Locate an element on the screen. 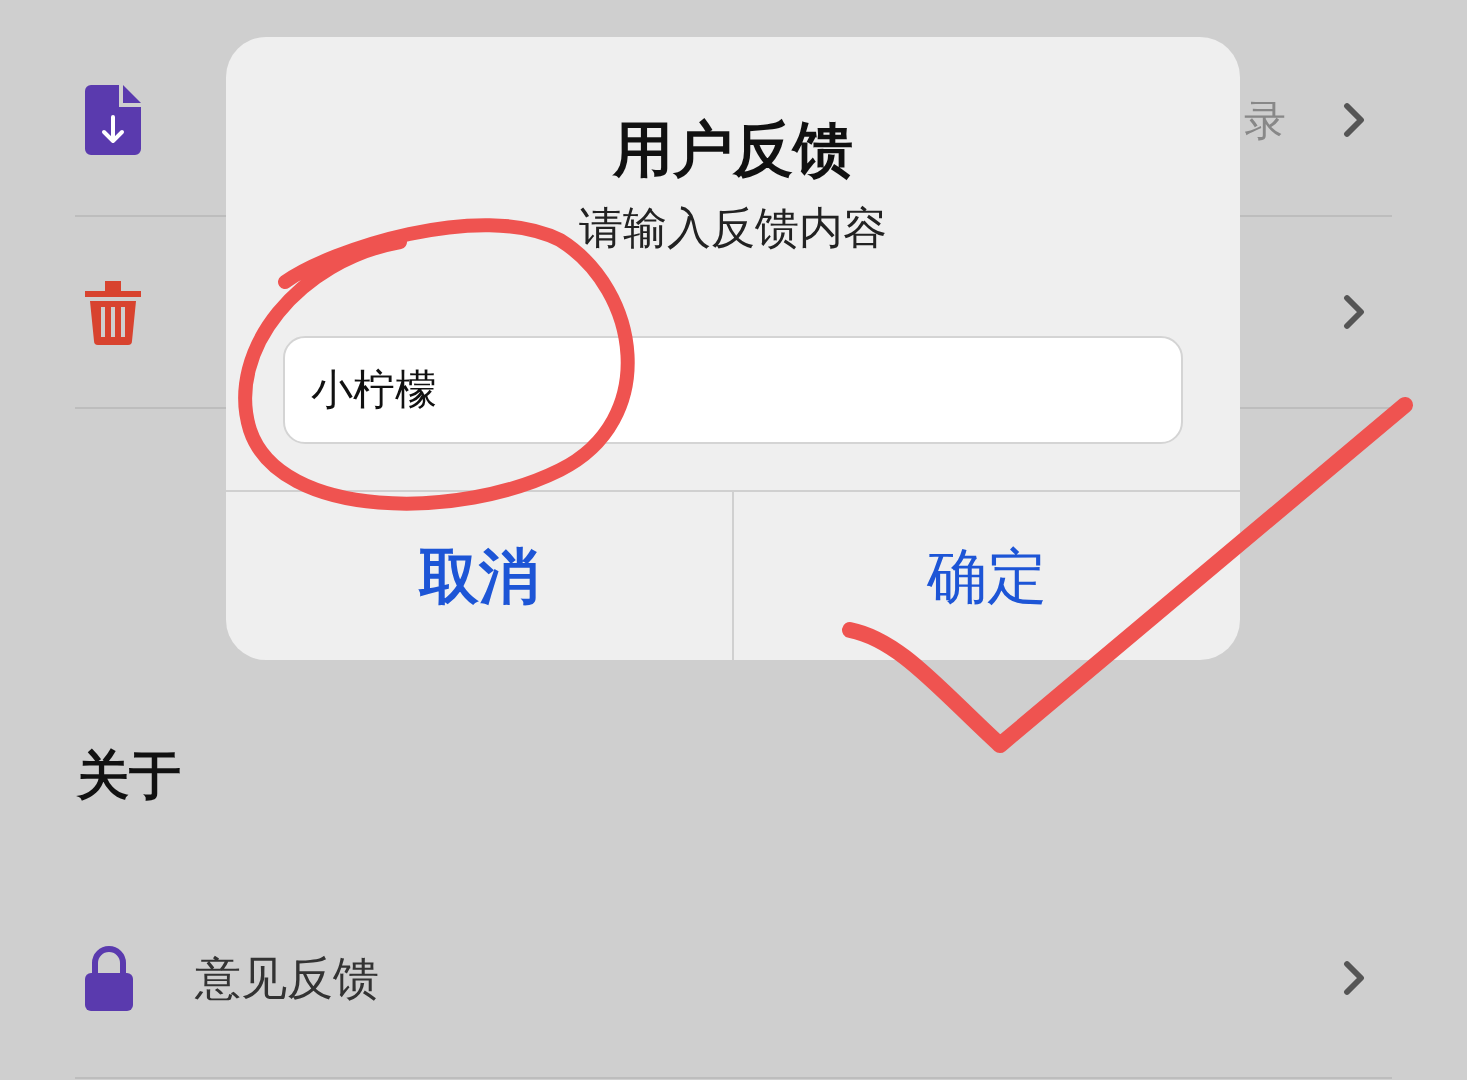  section-title: 关于 is located at coordinates (129, 775).